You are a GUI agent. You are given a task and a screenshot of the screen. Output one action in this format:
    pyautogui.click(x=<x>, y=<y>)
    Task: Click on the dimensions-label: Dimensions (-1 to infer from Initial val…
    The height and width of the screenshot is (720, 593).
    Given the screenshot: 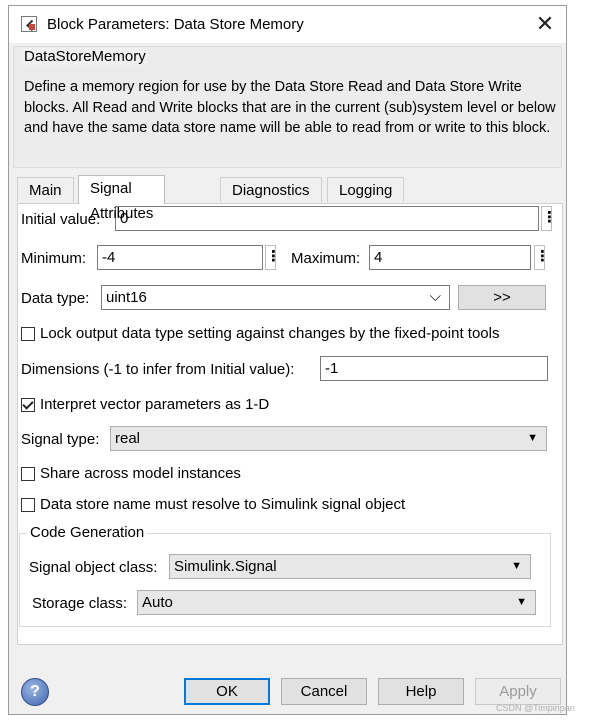 What is the action you would take?
    pyautogui.click(x=158, y=369)
    